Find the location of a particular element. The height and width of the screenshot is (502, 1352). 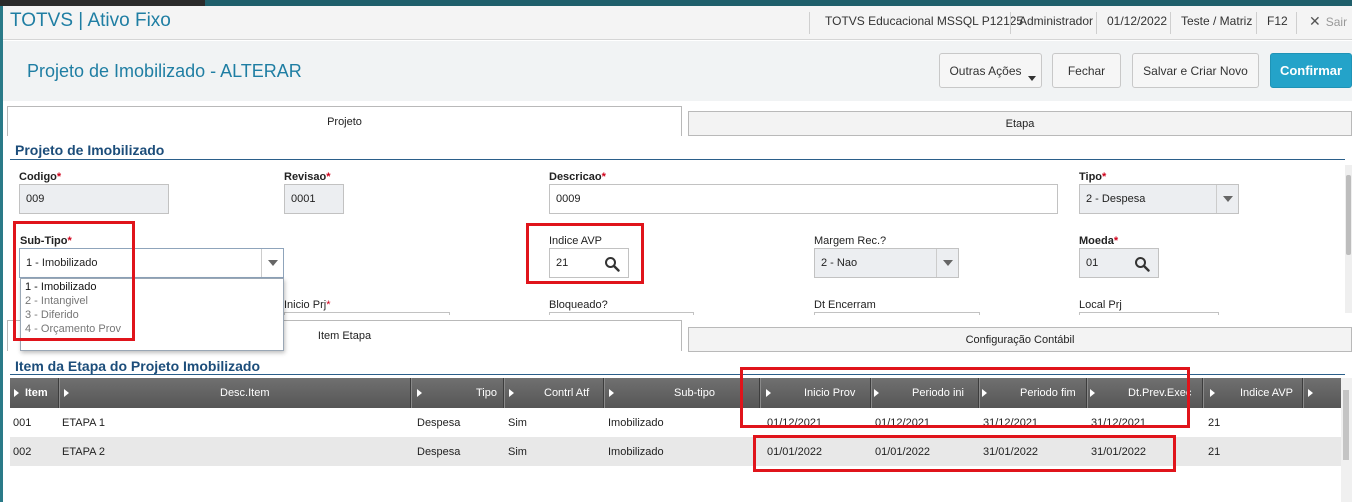

subtipo-option: 3 - Diferido is located at coordinates (152, 315).